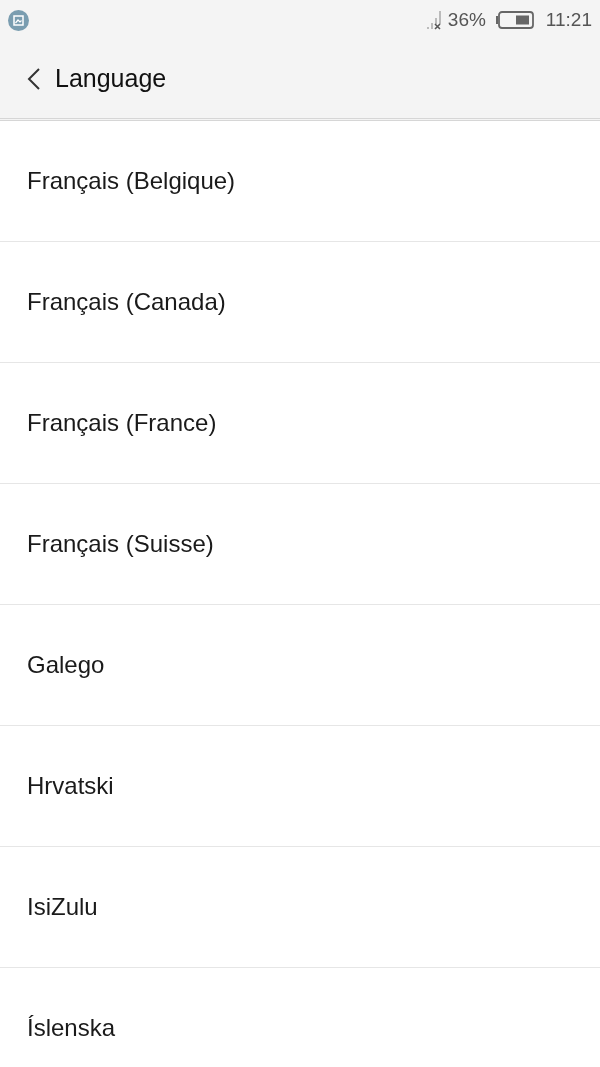  I want to click on language-item: IsiZulu, so click(300, 907).